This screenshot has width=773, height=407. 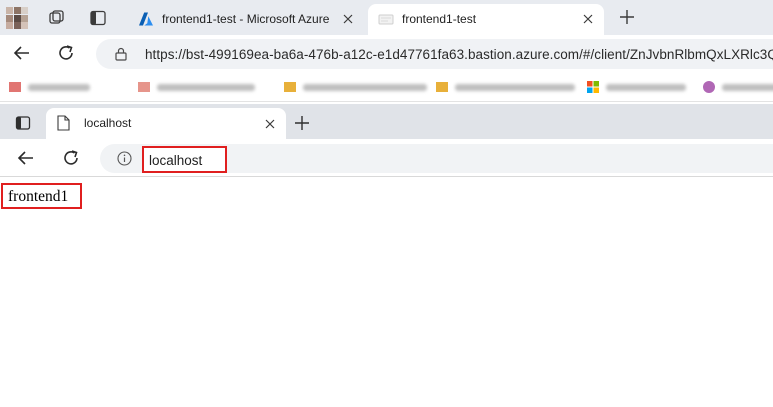 I want to click on remote-address-bar: localhost, so click(x=436, y=158).